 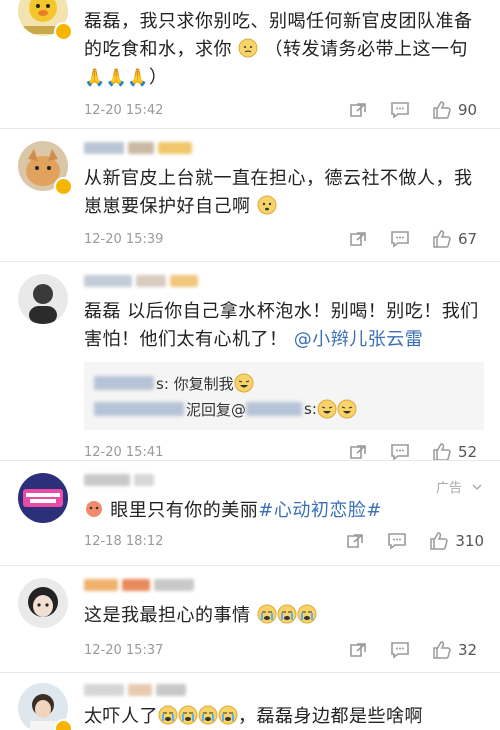 I want to click on comment-text: 眼里只有你的美丽#心动初恋脸#, so click(x=284, y=511).